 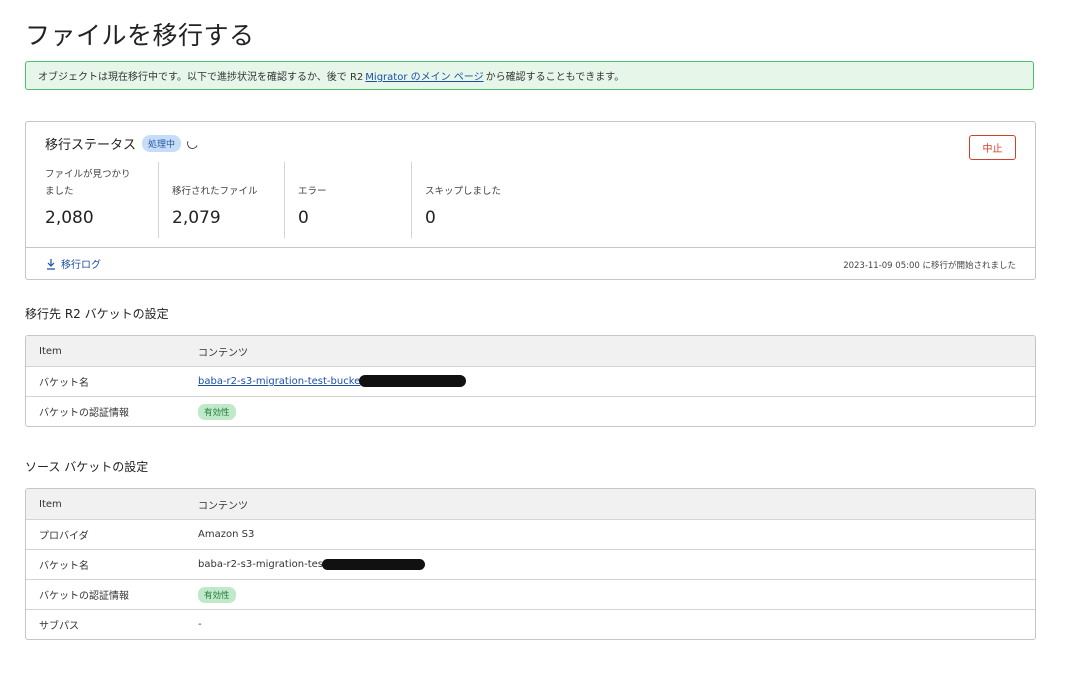 What do you see at coordinates (215, 191) in the screenshot?
I see `stat-label: 移行されたファイル` at bounding box center [215, 191].